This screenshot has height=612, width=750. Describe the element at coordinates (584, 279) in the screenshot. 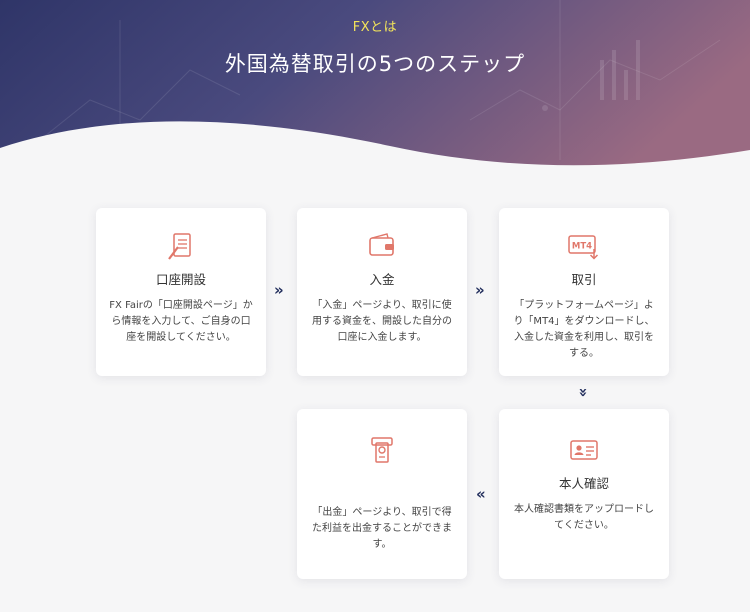

I see `step-title: 取引` at that location.